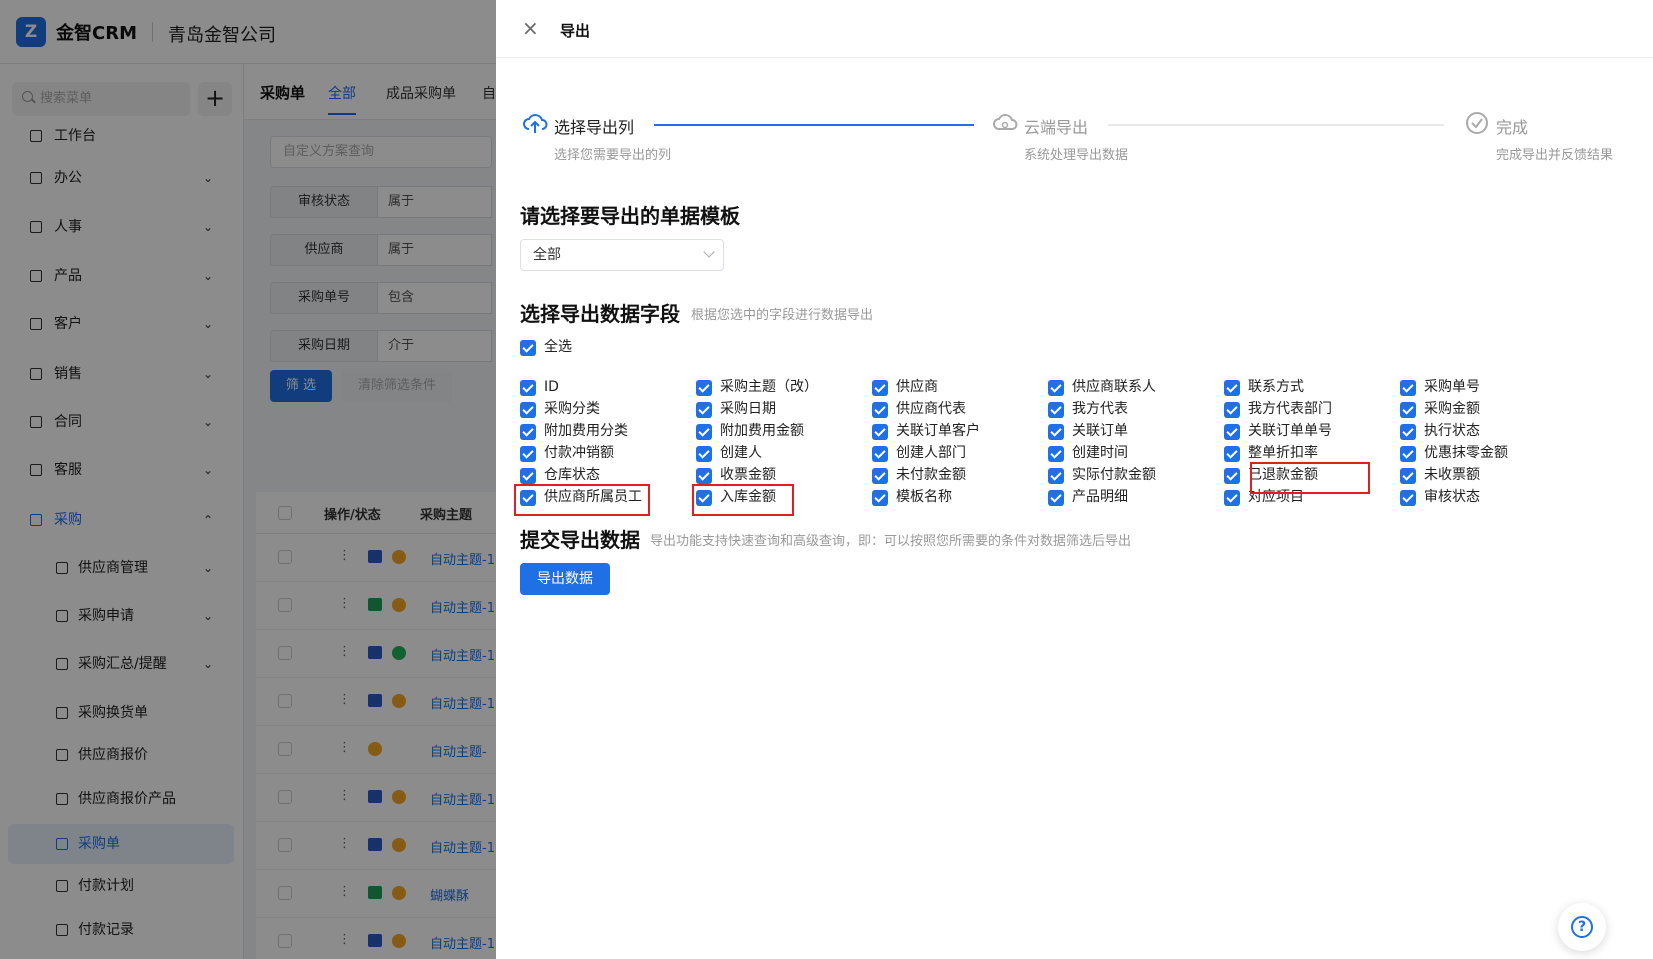 This screenshot has height=959, width=1653. What do you see at coordinates (1290, 409) in the screenshot?
I see `field-label: 我方代表部门` at bounding box center [1290, 409].